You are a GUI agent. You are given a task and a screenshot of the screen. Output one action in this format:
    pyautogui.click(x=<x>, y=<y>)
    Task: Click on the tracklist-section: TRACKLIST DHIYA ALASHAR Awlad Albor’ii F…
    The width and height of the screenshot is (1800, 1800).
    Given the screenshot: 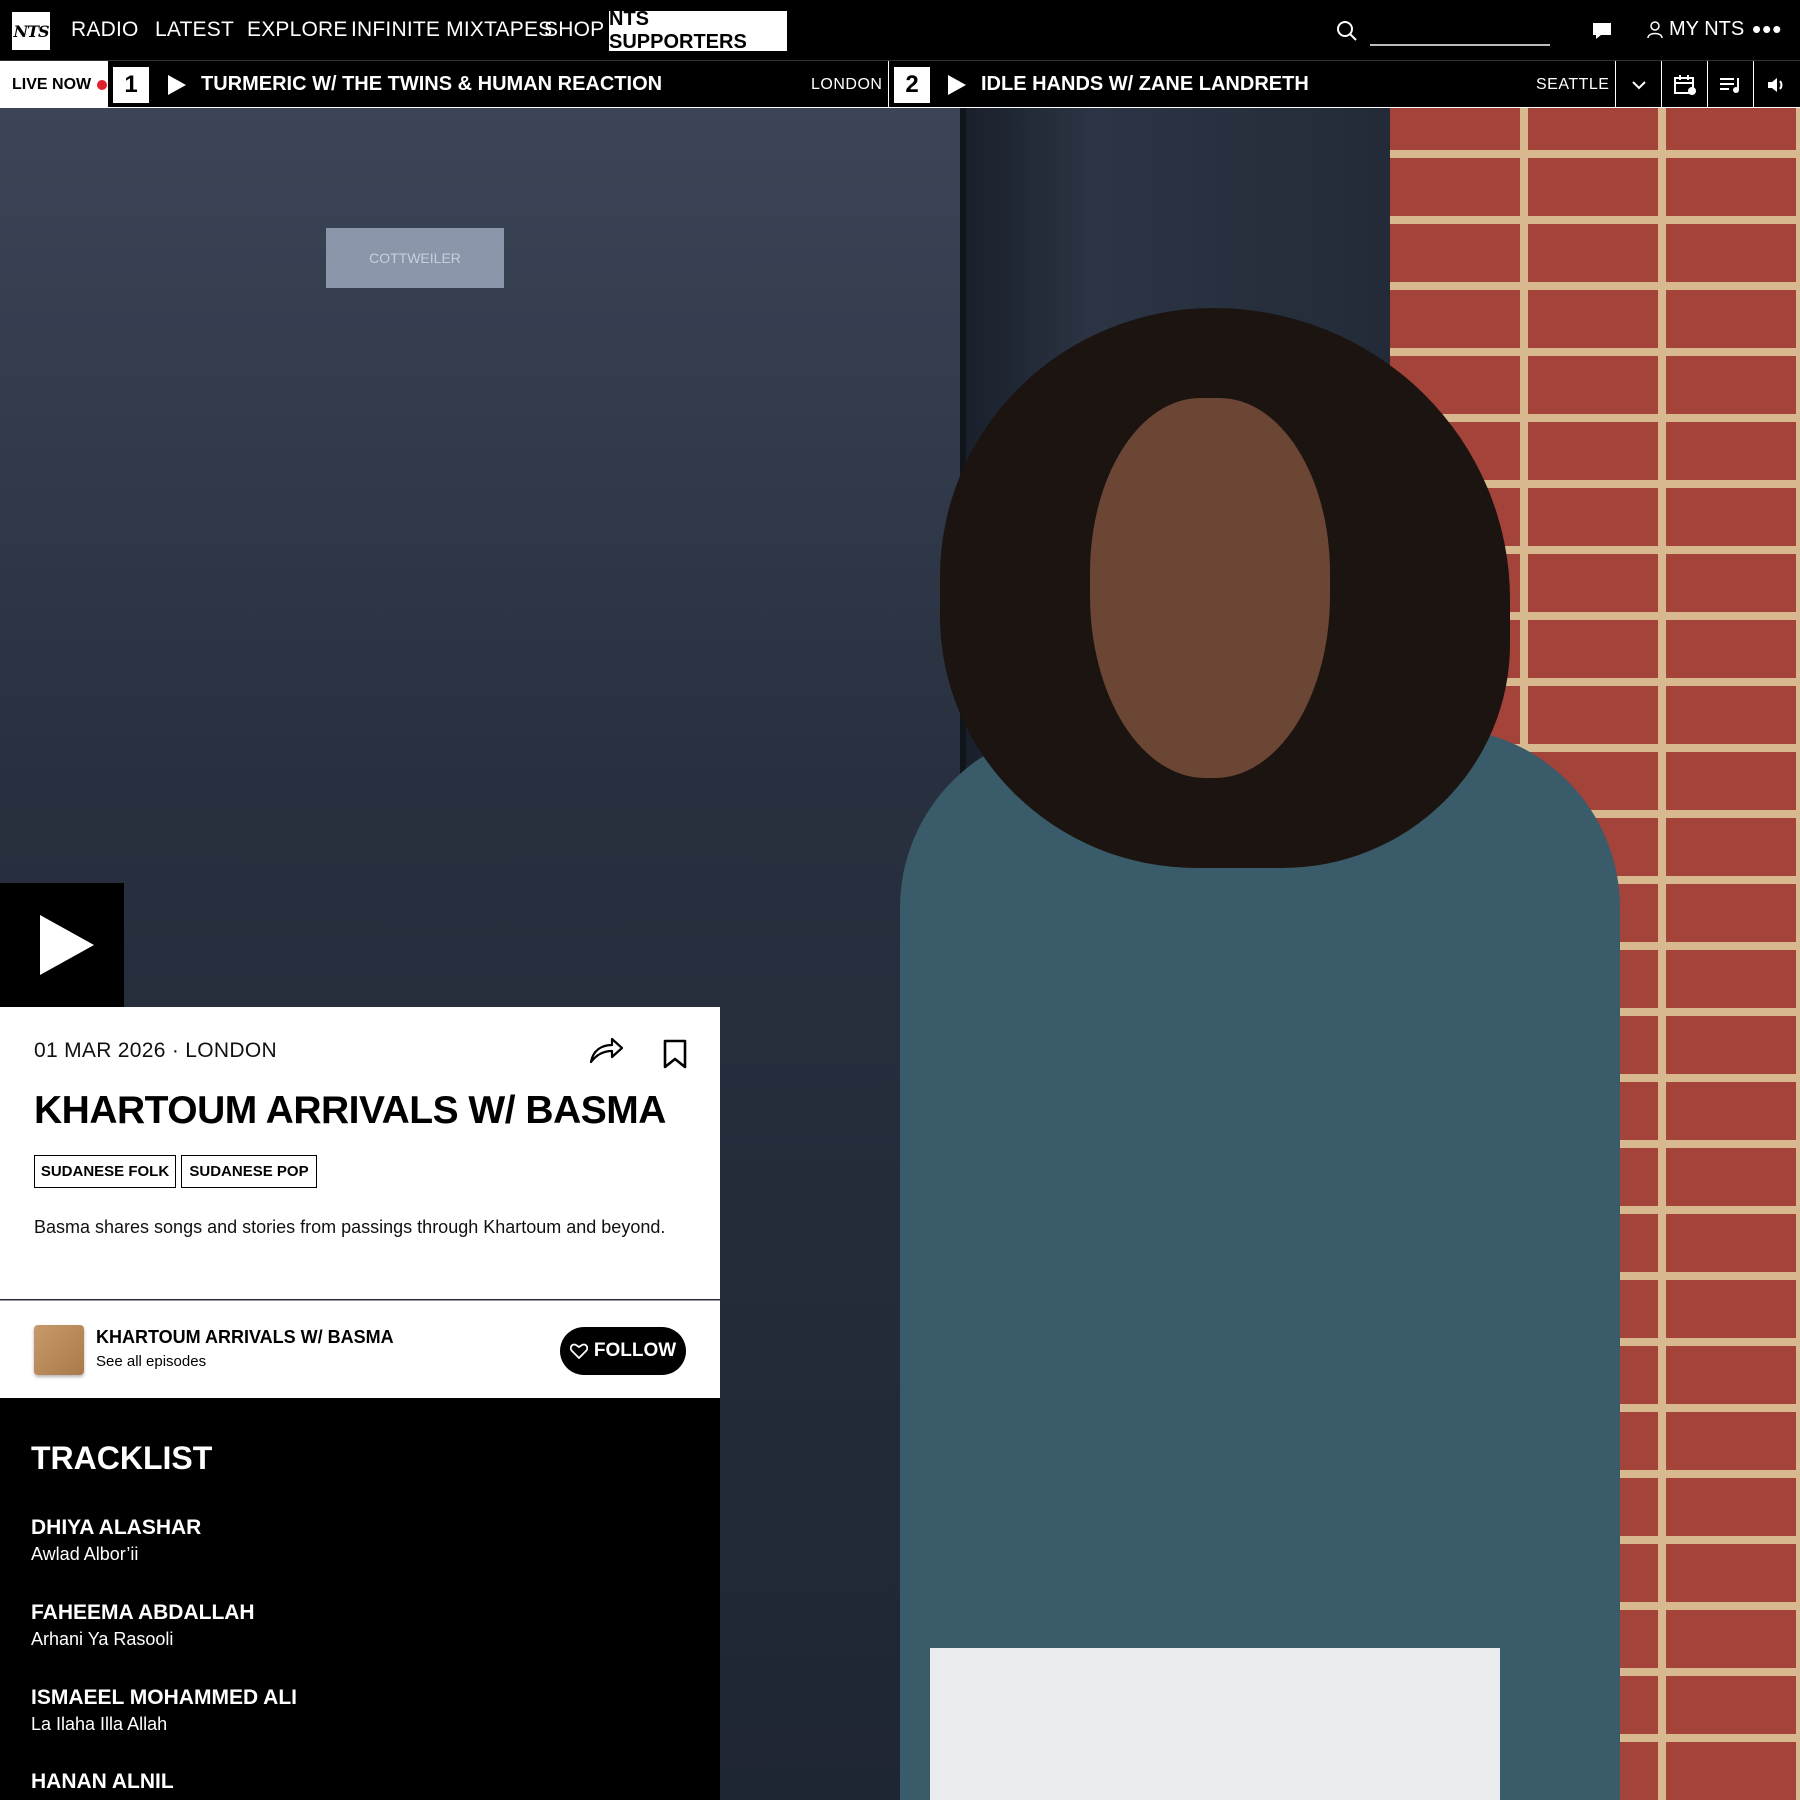 What is the action you would take?
    pyautogui.click(x=360, y=1599)
    